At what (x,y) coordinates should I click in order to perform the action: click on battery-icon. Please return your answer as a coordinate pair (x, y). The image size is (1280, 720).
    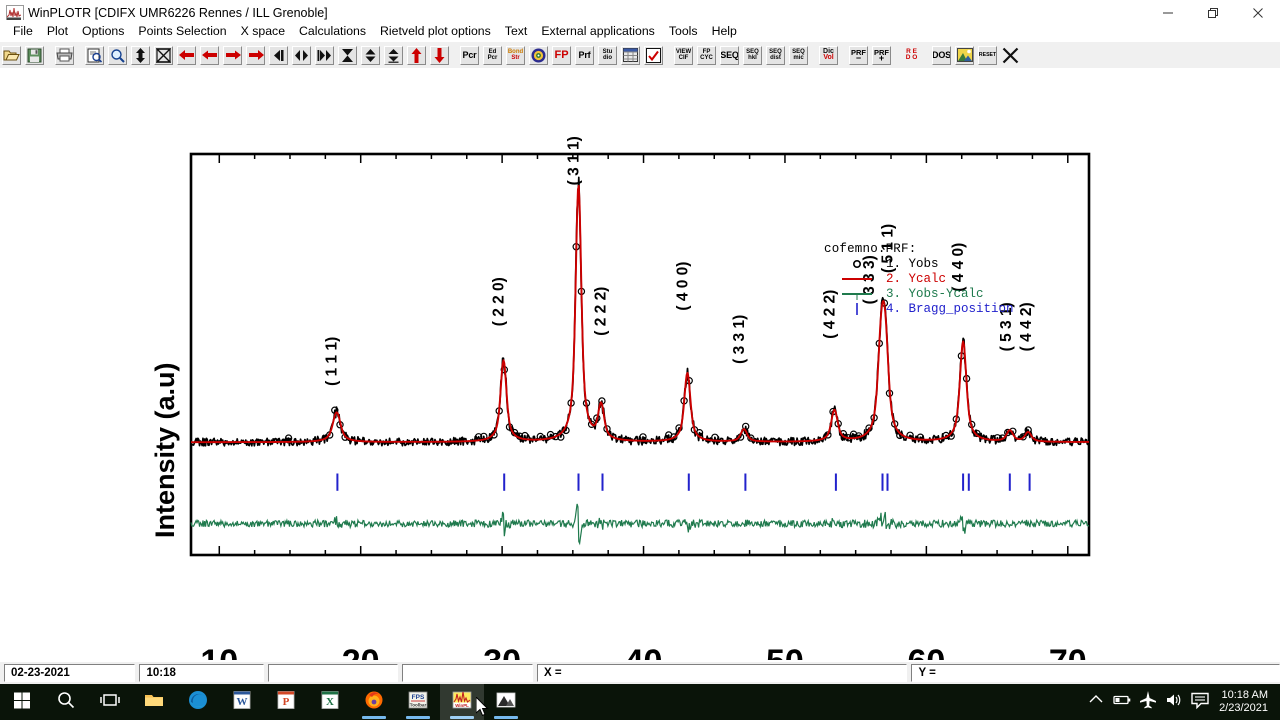
    Looking at the image, I should click on (1122, 702).